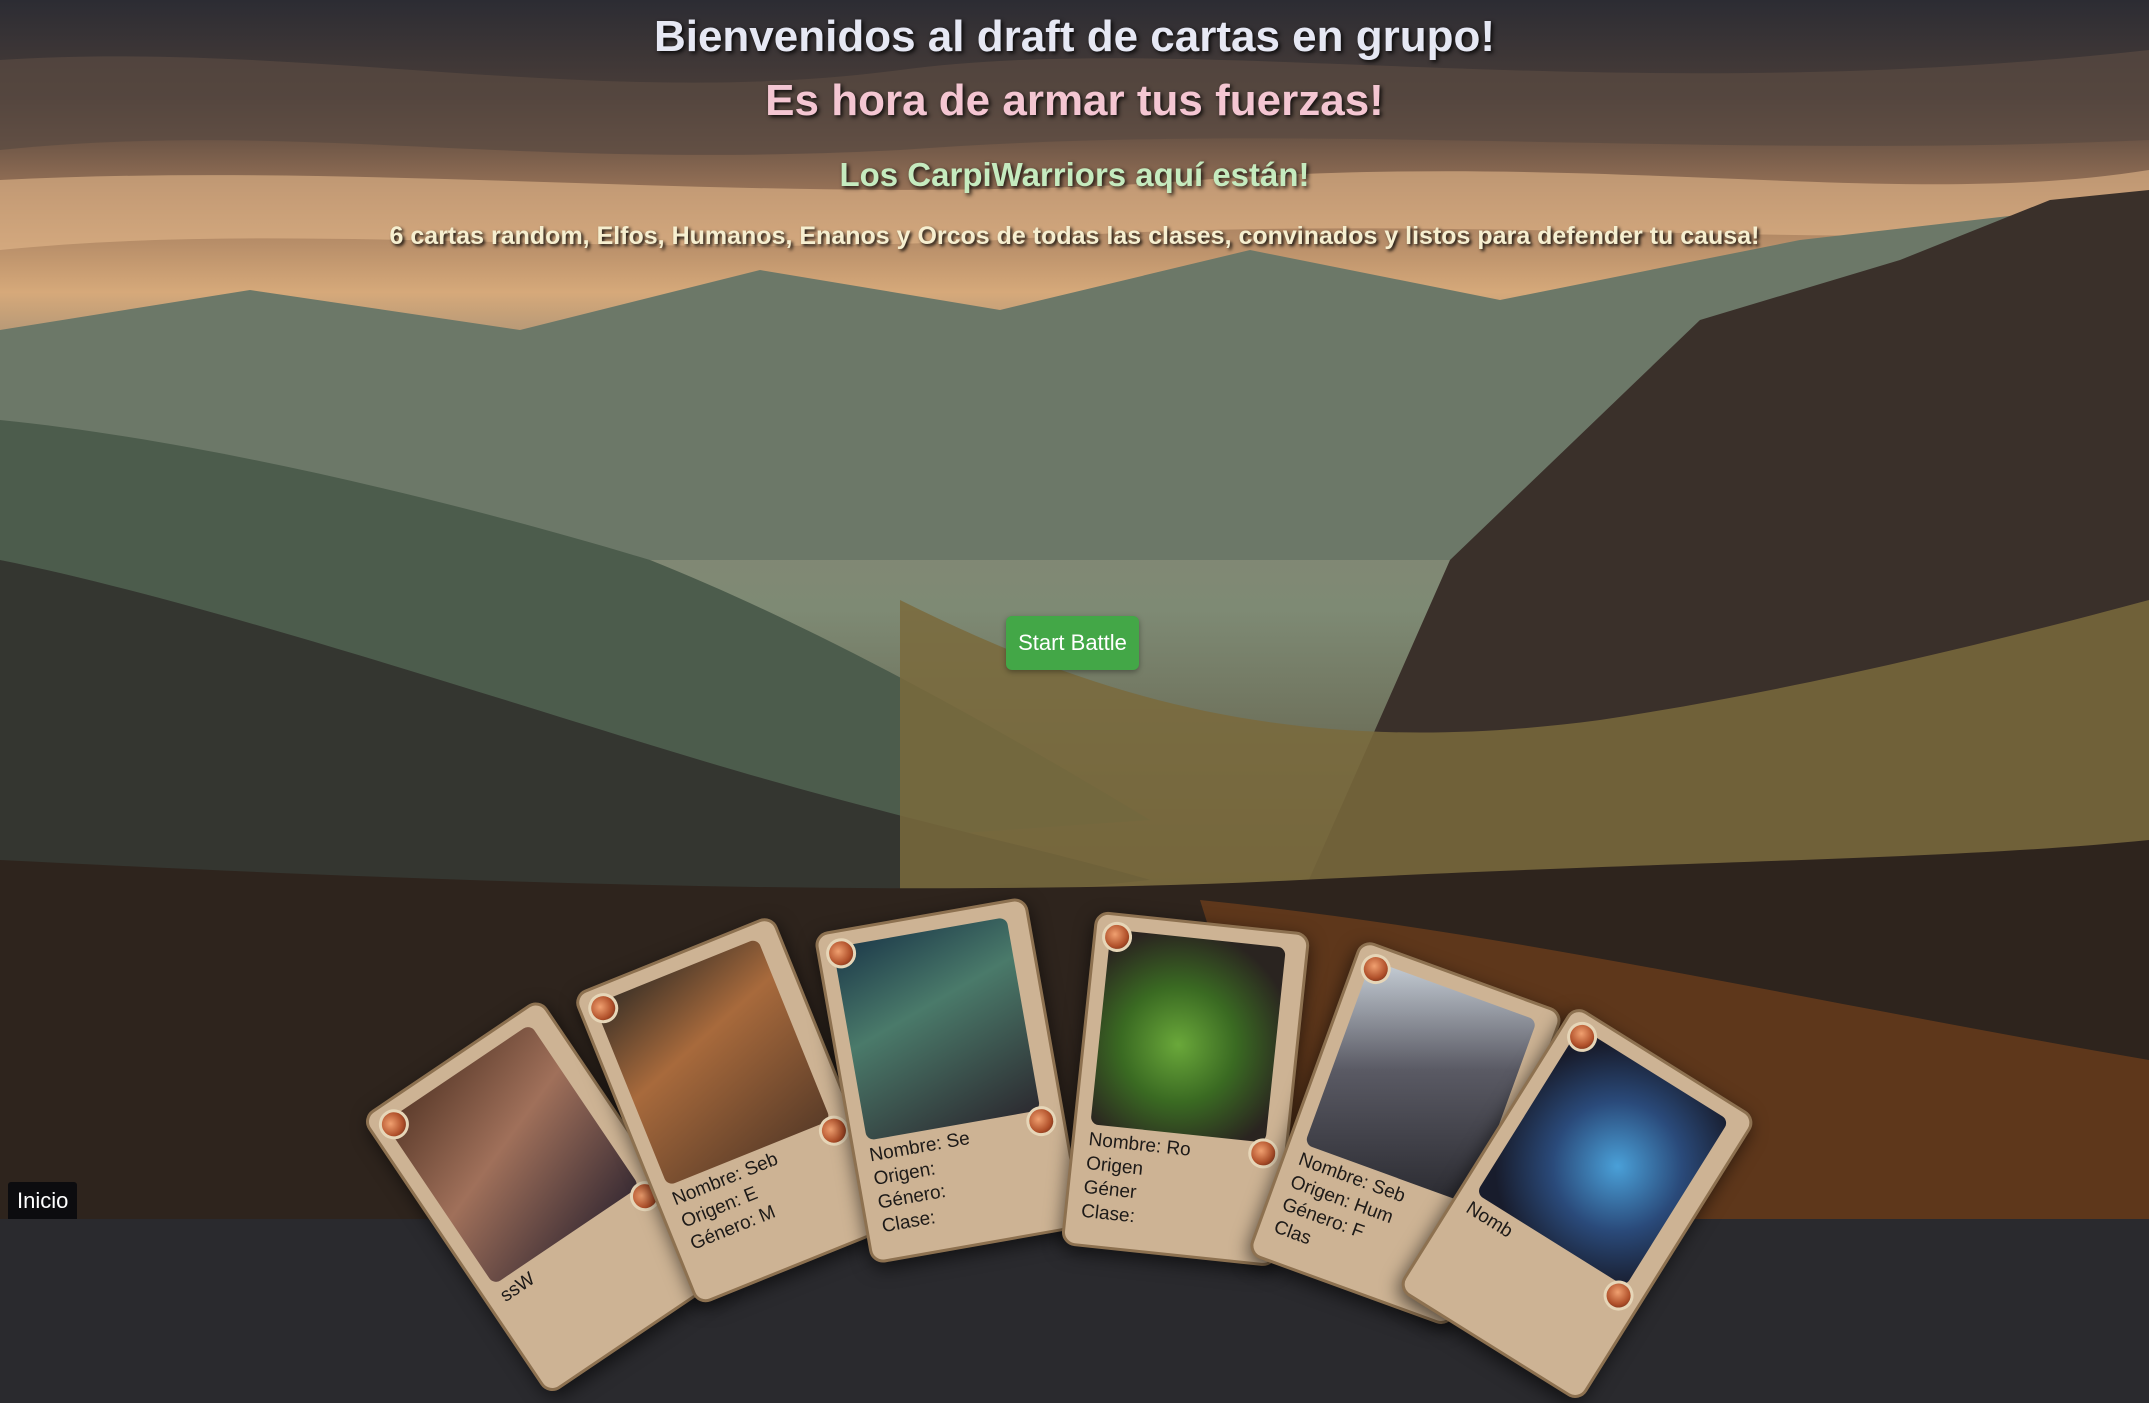 The image size is (2149, 1403). I want to click on orc-warrior-portrait, so click(936, 1029).